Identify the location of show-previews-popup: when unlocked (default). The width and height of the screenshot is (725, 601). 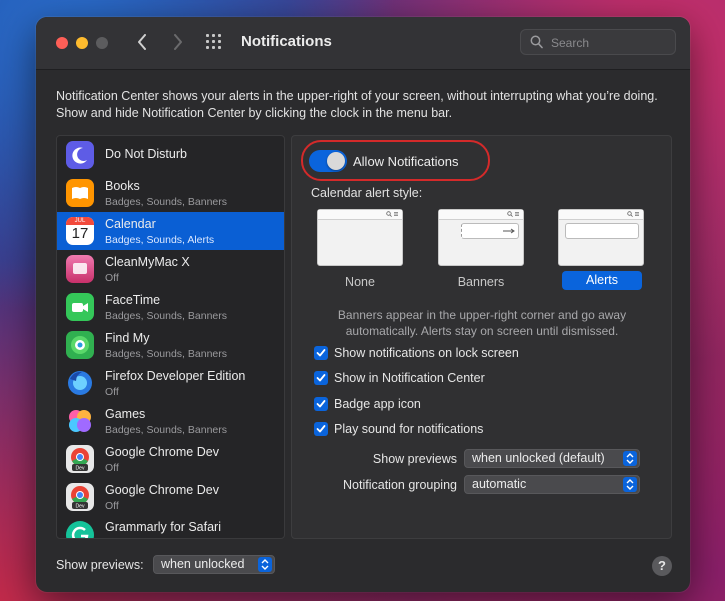
(552, 458).